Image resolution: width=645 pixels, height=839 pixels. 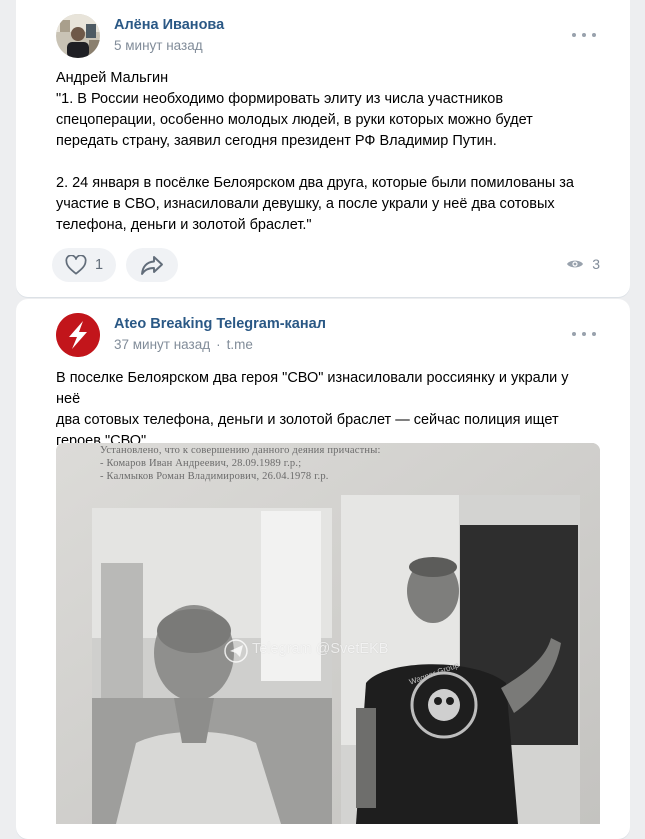 What do you see at coordinates (76, 265) in the screenshot?
I see `heart-icon` at bounding box center [76, 265].